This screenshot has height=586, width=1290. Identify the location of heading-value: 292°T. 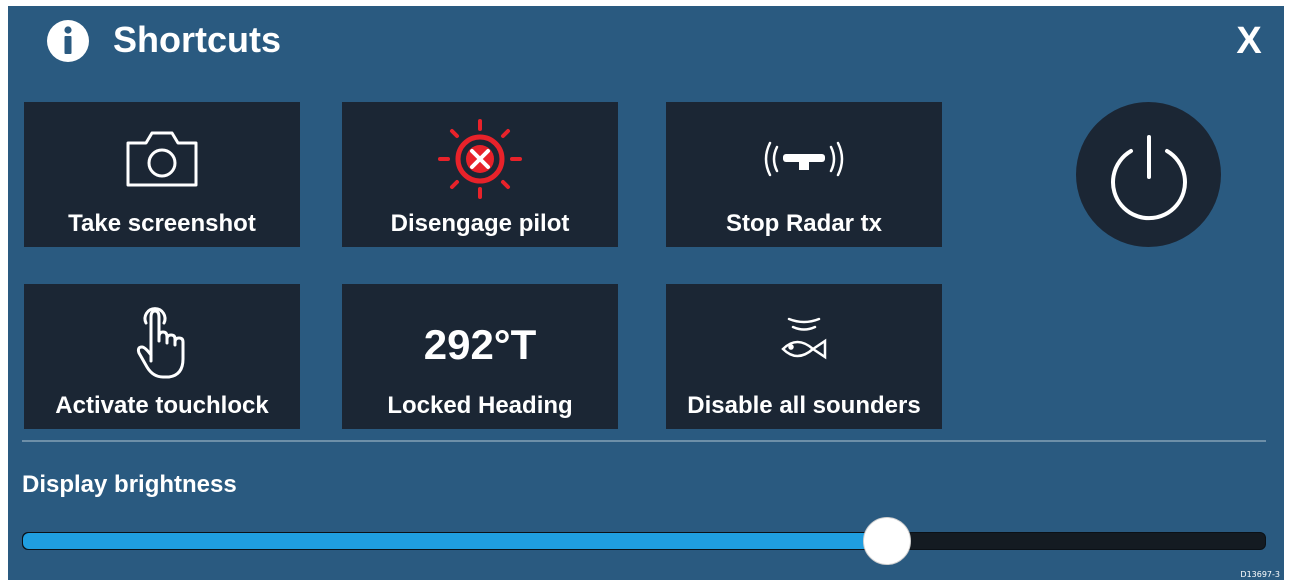
(480, 344).